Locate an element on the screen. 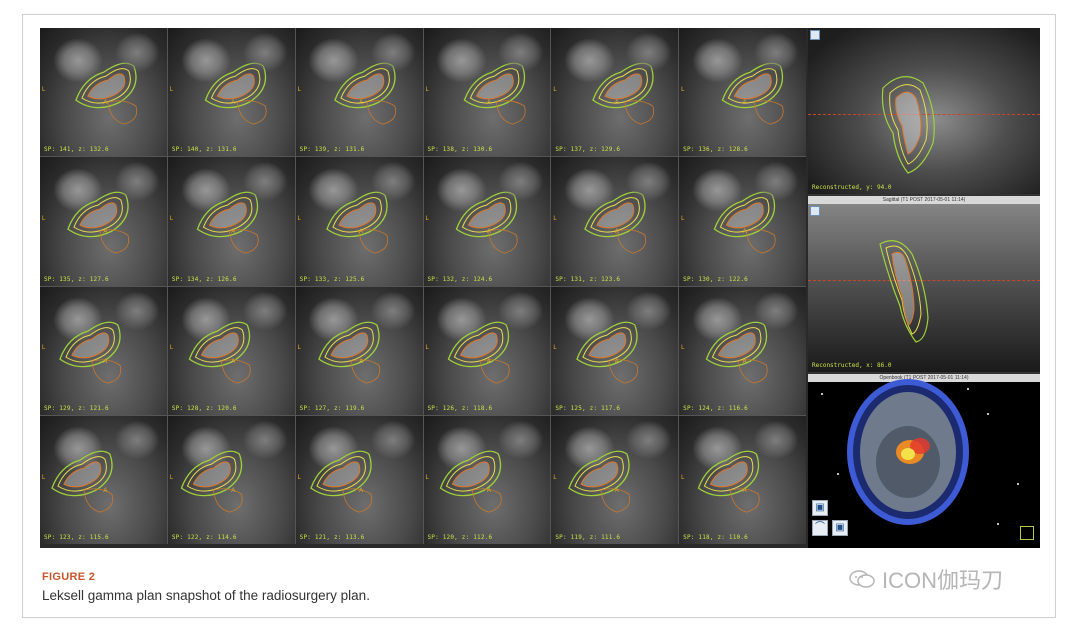 The height and width of the screenshot is (624, 1080). axial-slice: A L SP: 131, z: 123.6 is located at coordinates (615, 221).